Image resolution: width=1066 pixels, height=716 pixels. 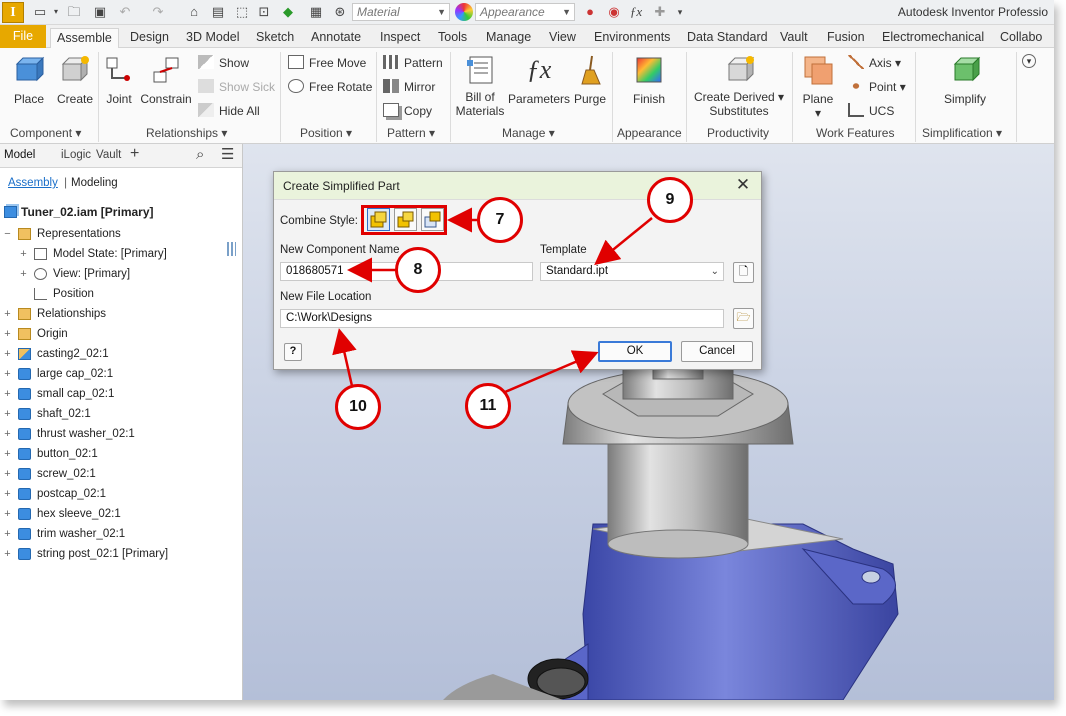 What do you see at coordinates (166, 80) in the screenshot?
I see `constrain-button: Constrain` at bounding box center [166, 80].